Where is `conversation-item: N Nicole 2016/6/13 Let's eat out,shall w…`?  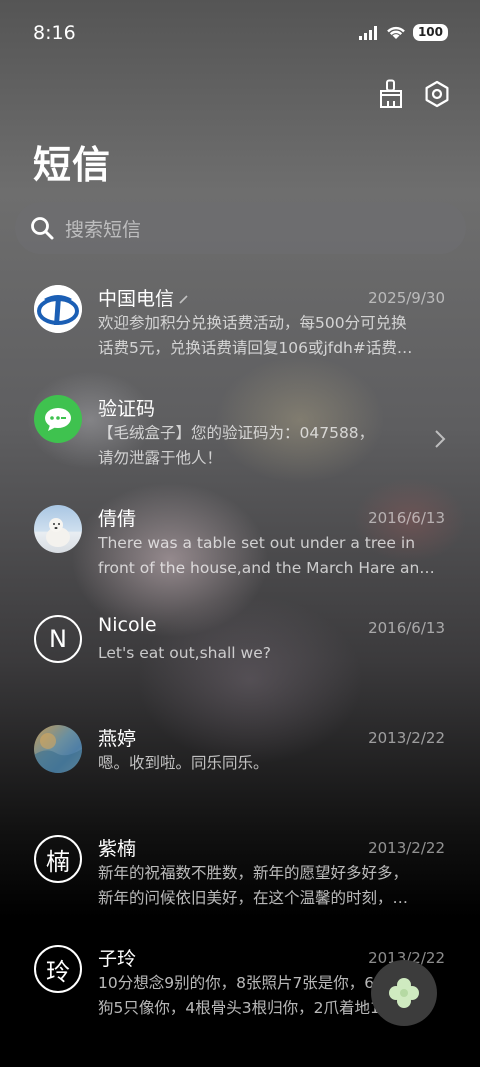 conversation-item: N Nicole 2016/6/13 Let's eat out,shall w… is located at coordinates (240, 660).